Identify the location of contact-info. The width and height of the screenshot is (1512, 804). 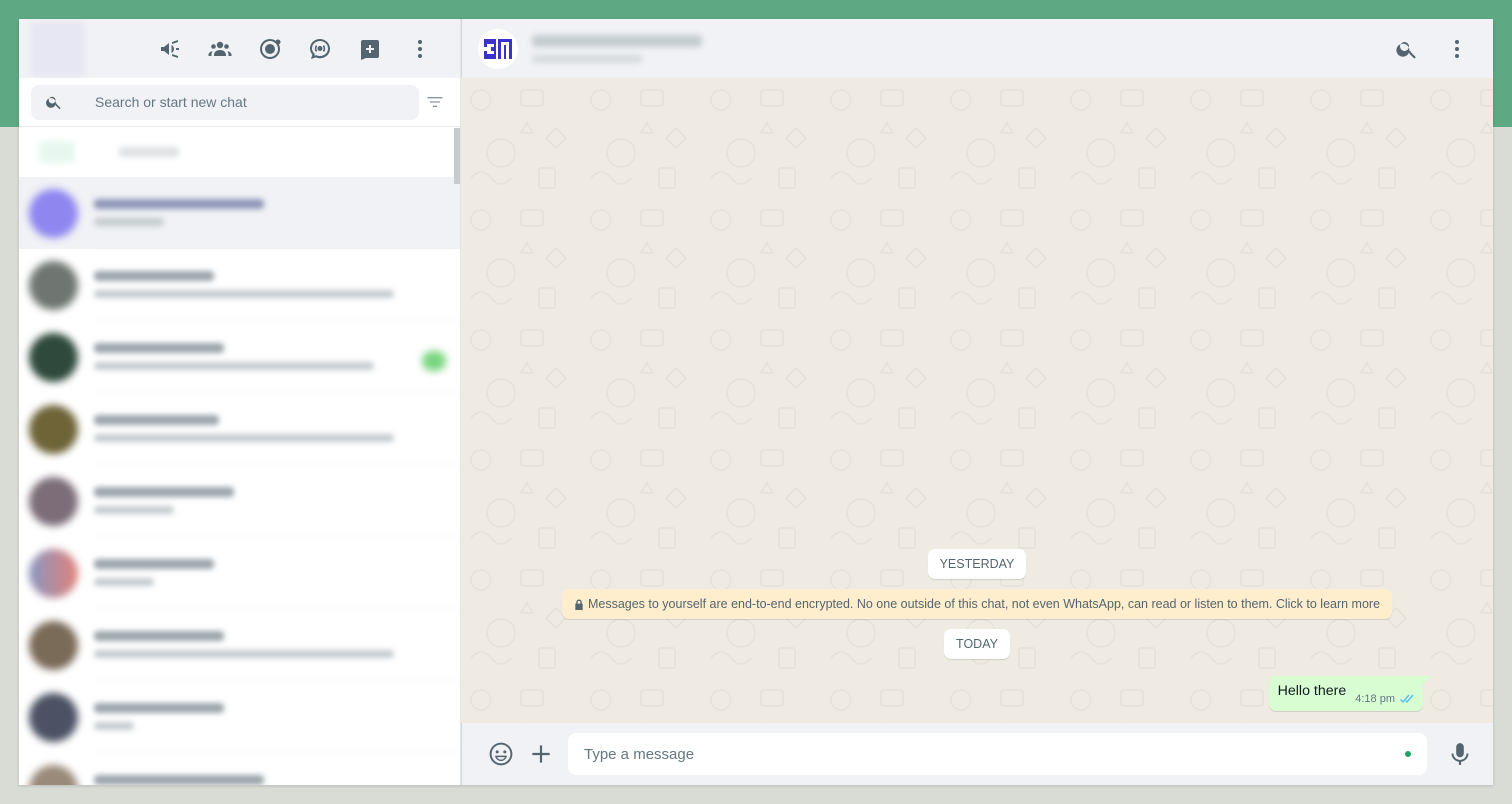
(617, 48).